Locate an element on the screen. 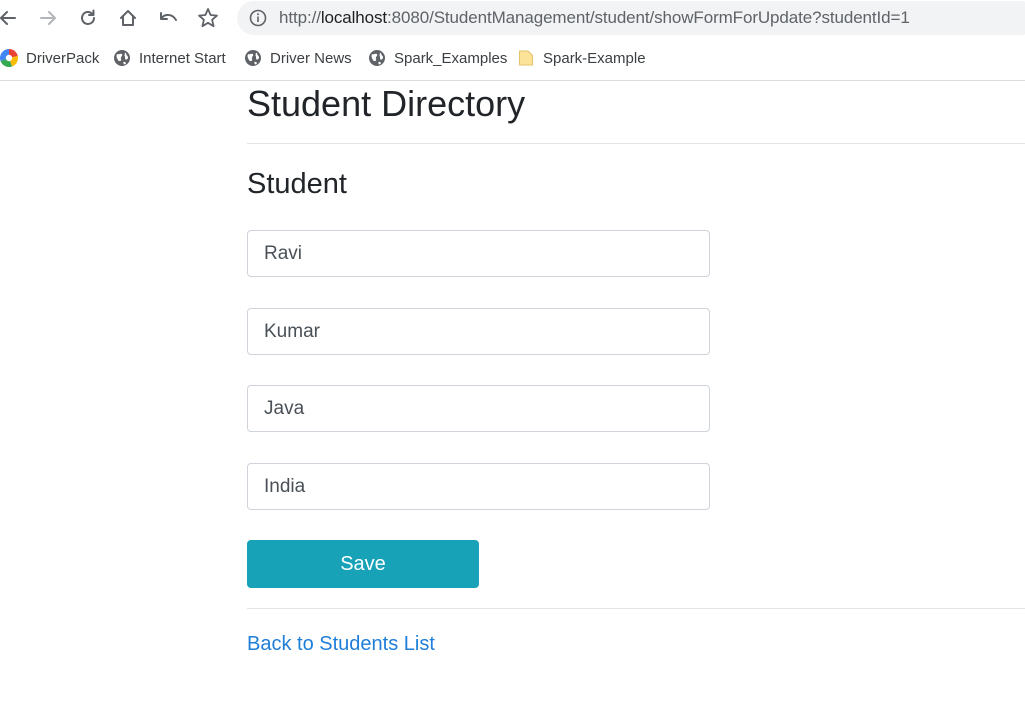 The image size is (1025, 707). folder-icon is located at coordinates (526, 58).